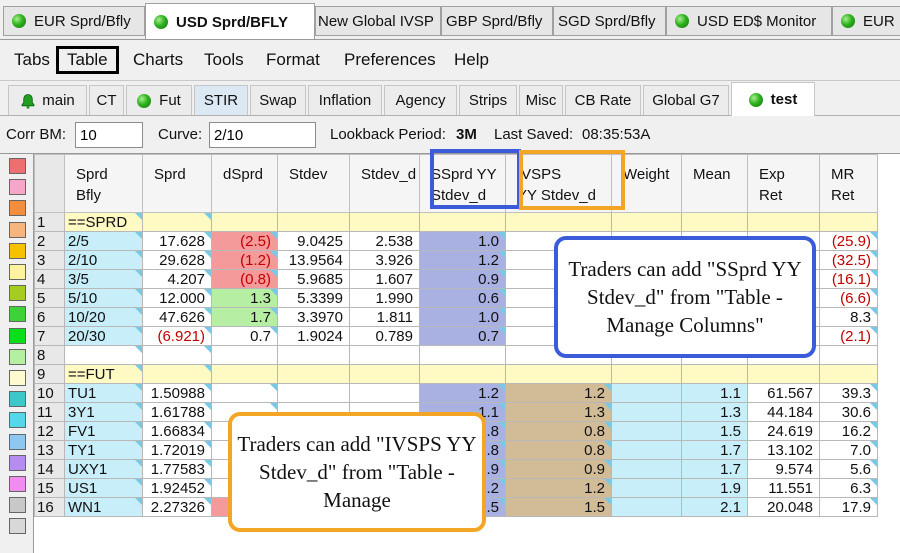 This screenshot has width=900, height=553. What do you see at coordinates (848, 431) in the screenshot?
I see `cell-mr-ret: 16.2` at bounding box center [848, 431].